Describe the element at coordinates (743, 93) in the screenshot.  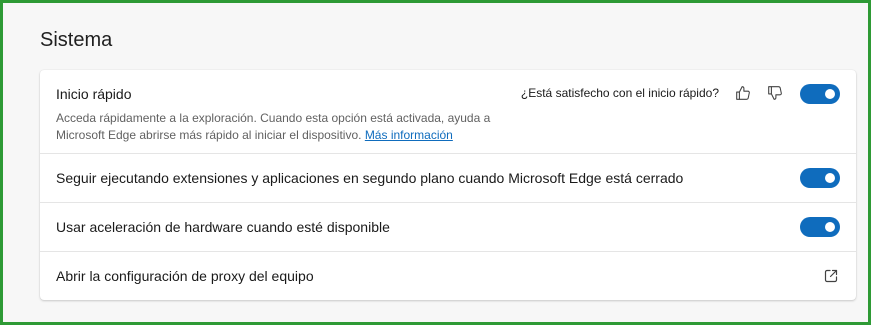
I see `thumbs-up-icon` at that location.